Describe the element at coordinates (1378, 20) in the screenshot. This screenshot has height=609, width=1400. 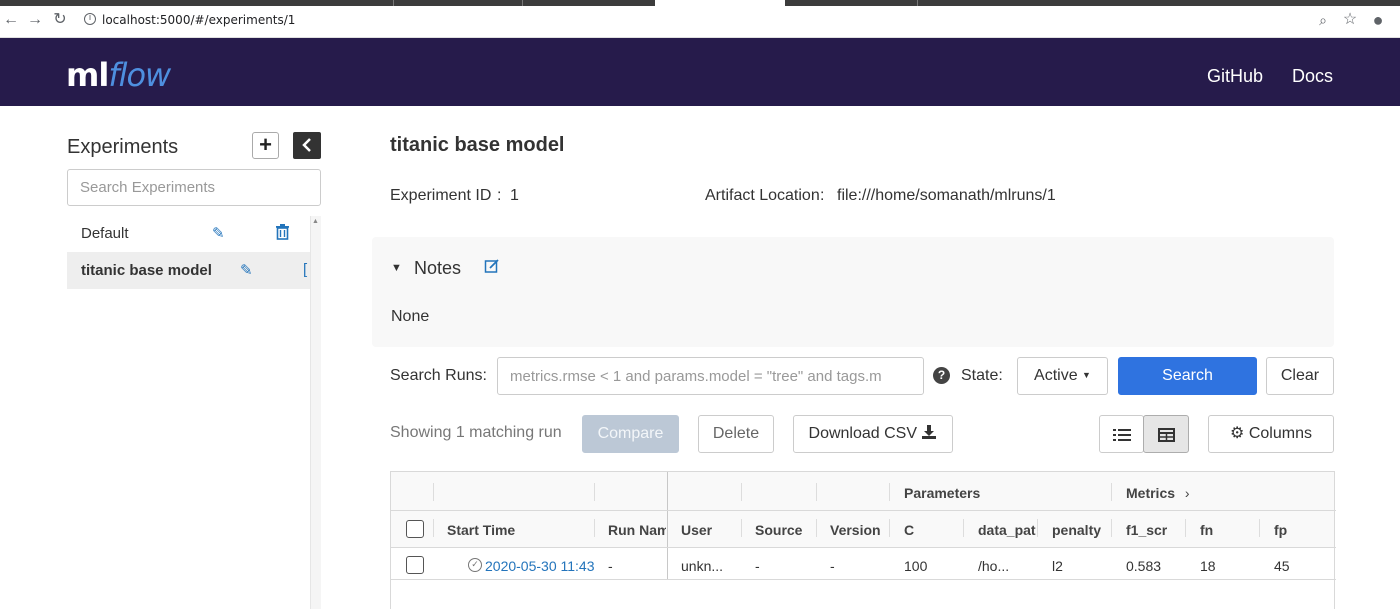
I see `account-icon: ●` at that location.